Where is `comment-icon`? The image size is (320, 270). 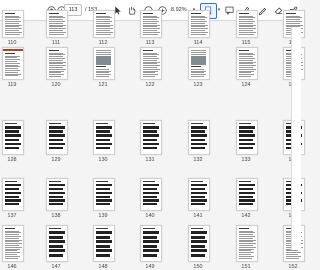
comment-icon is located at coordinates (229, 10).